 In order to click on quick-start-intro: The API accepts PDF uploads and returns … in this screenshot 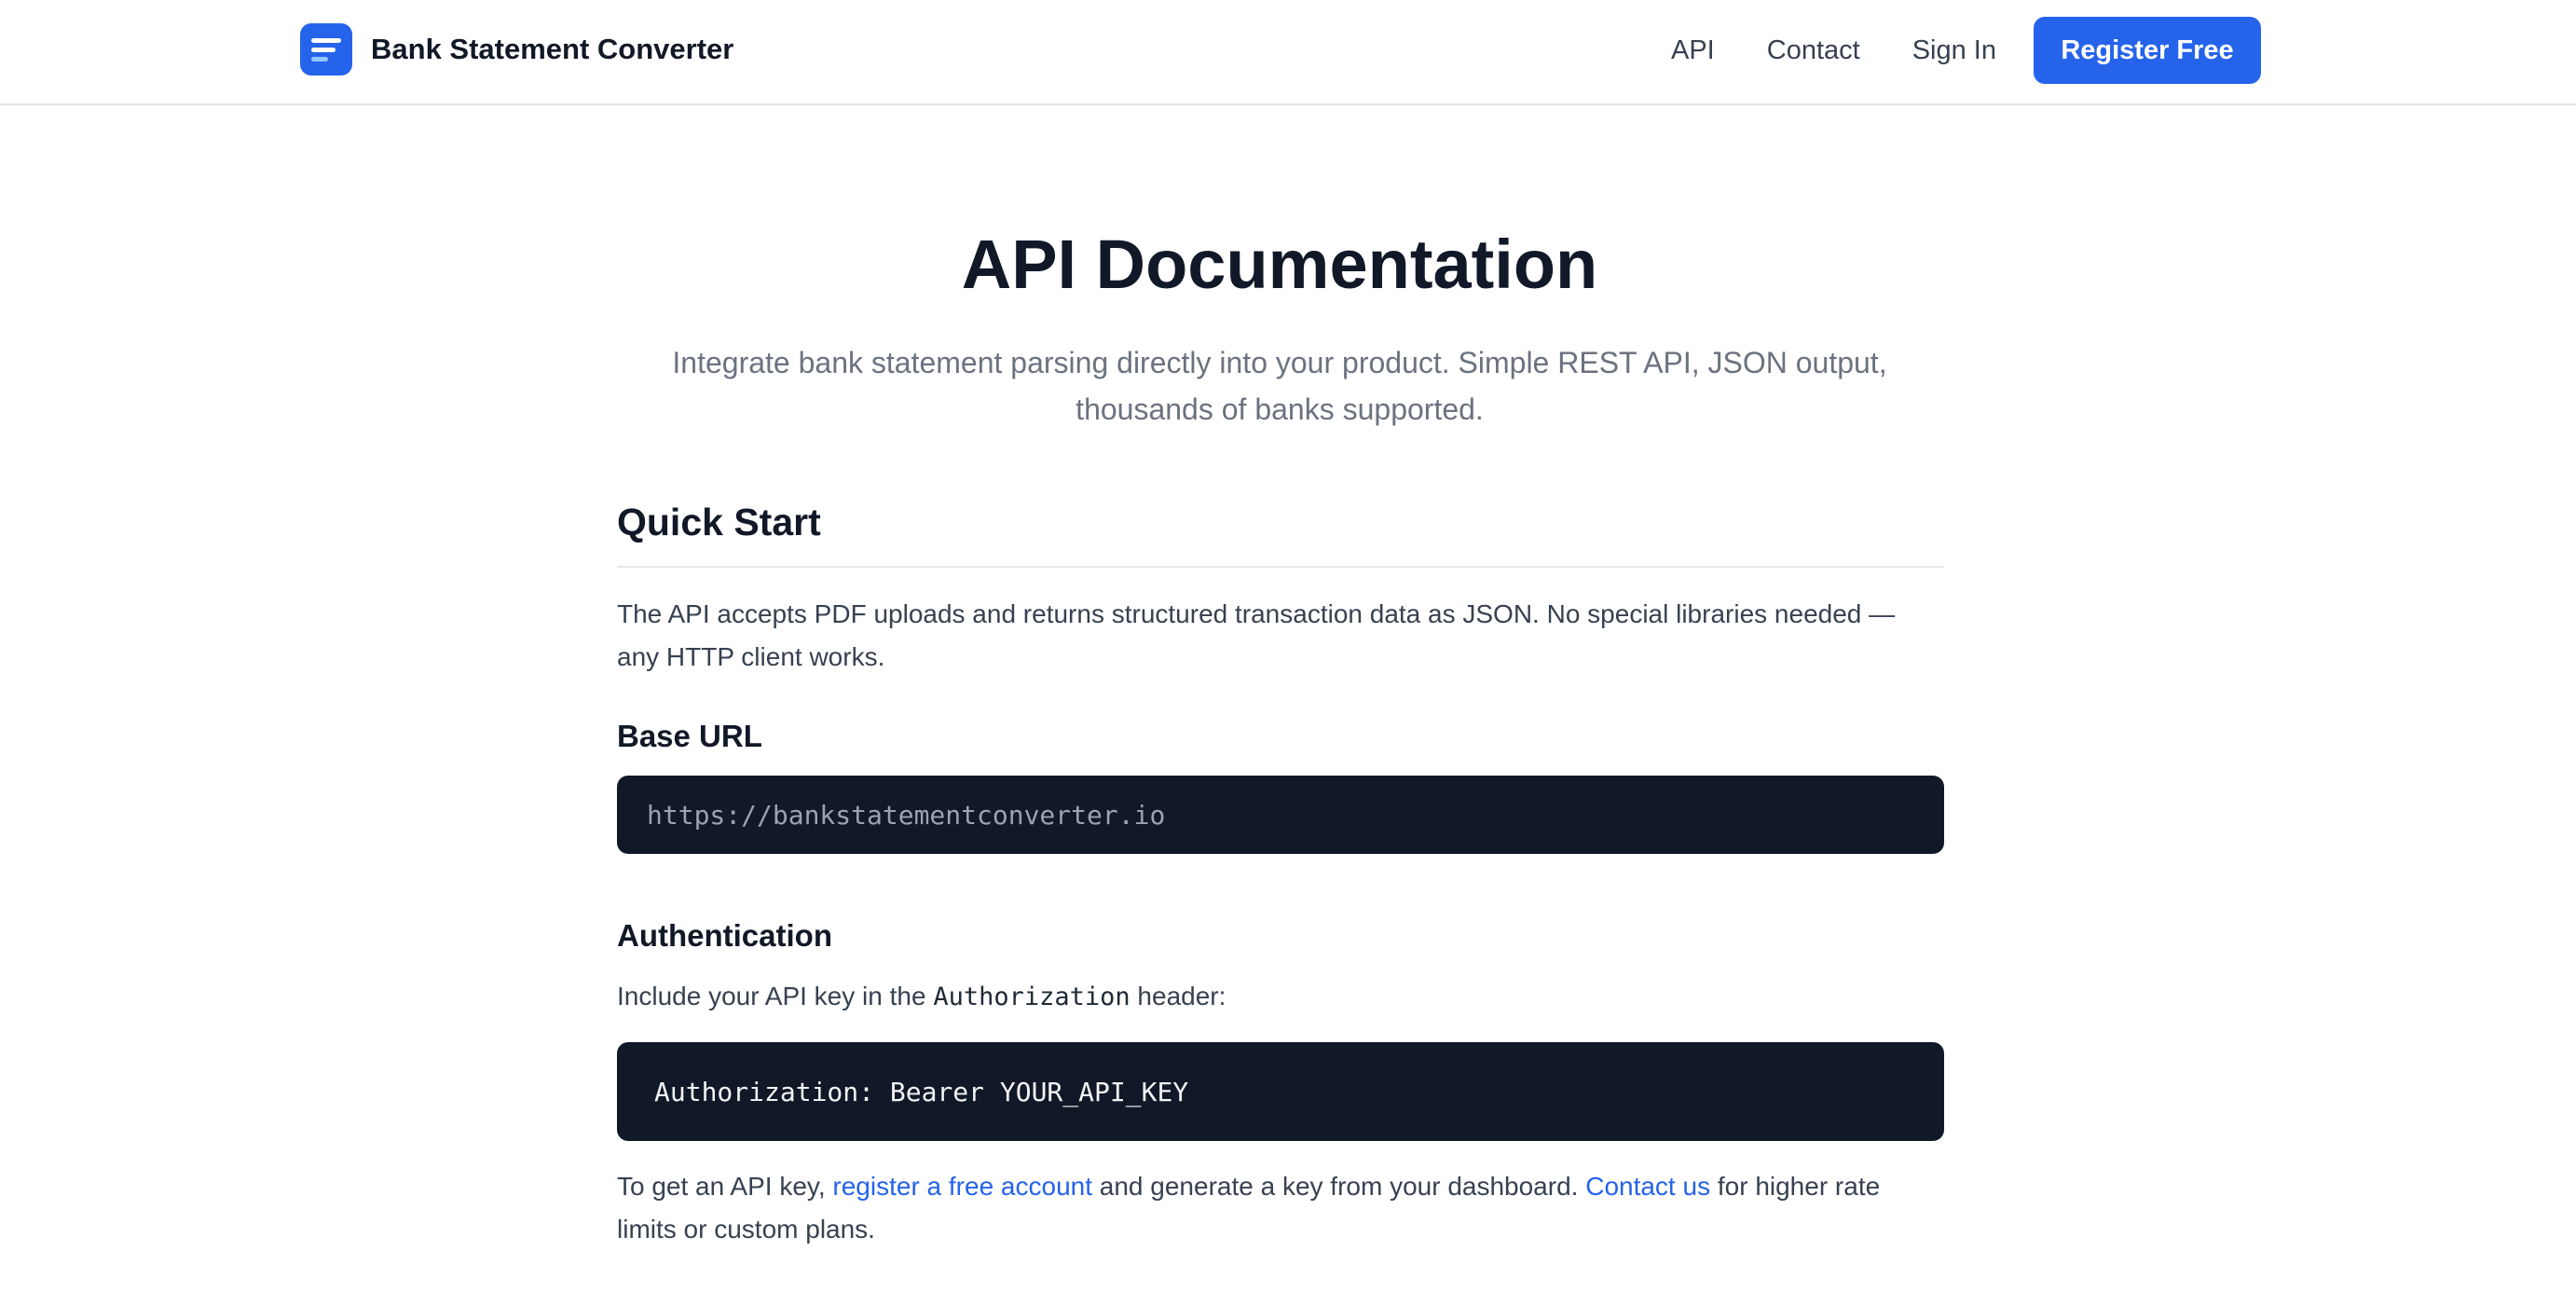, I will do `click(1280, 636)`.